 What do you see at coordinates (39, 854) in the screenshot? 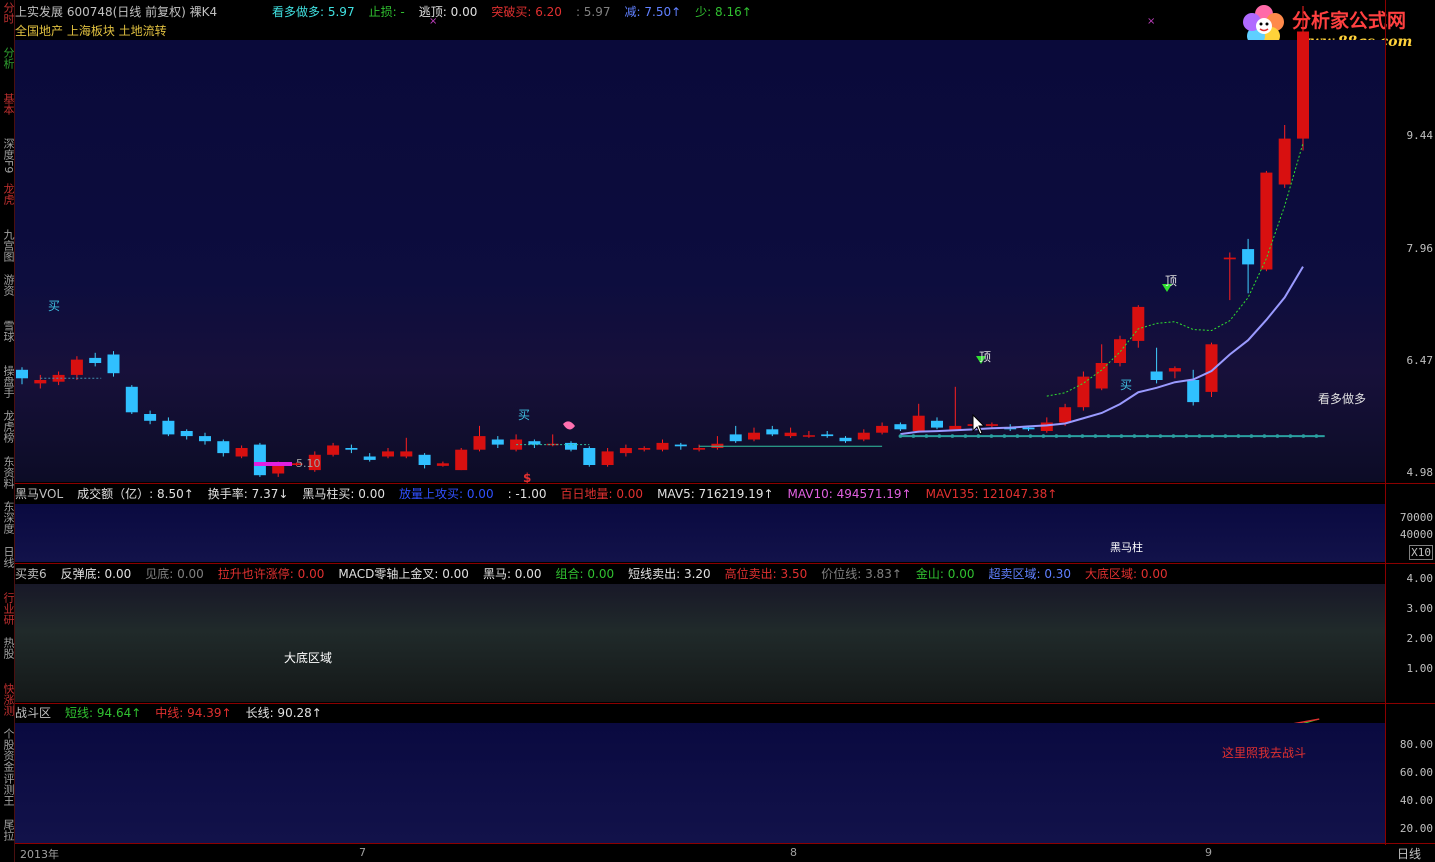
I see `time-label: 2013年` at bounding box center [39, 854].